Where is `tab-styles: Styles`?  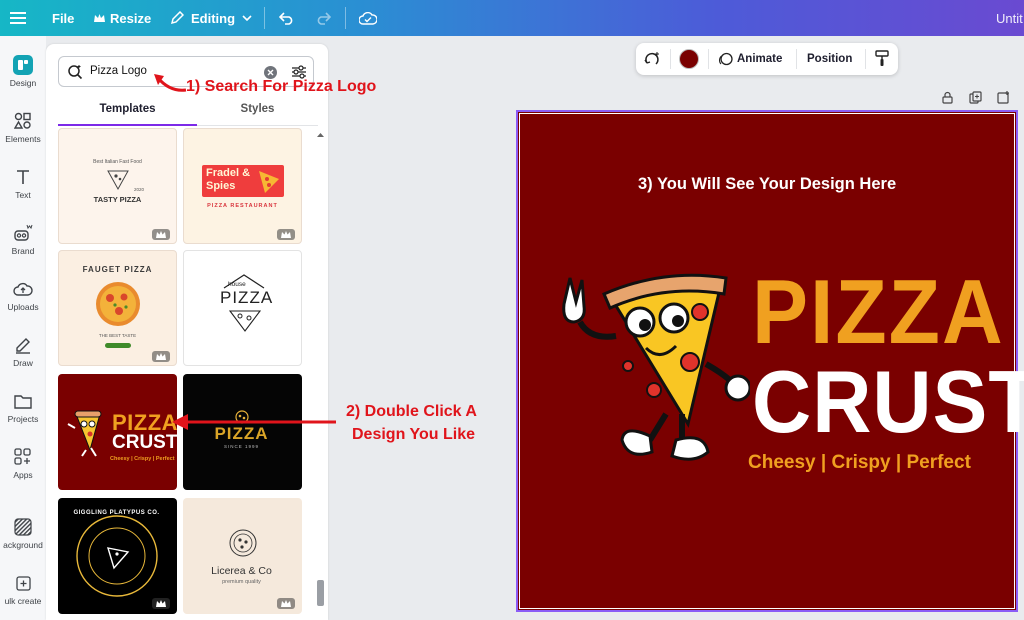
tab-styles: Styles is located at coordinates (257, 113).